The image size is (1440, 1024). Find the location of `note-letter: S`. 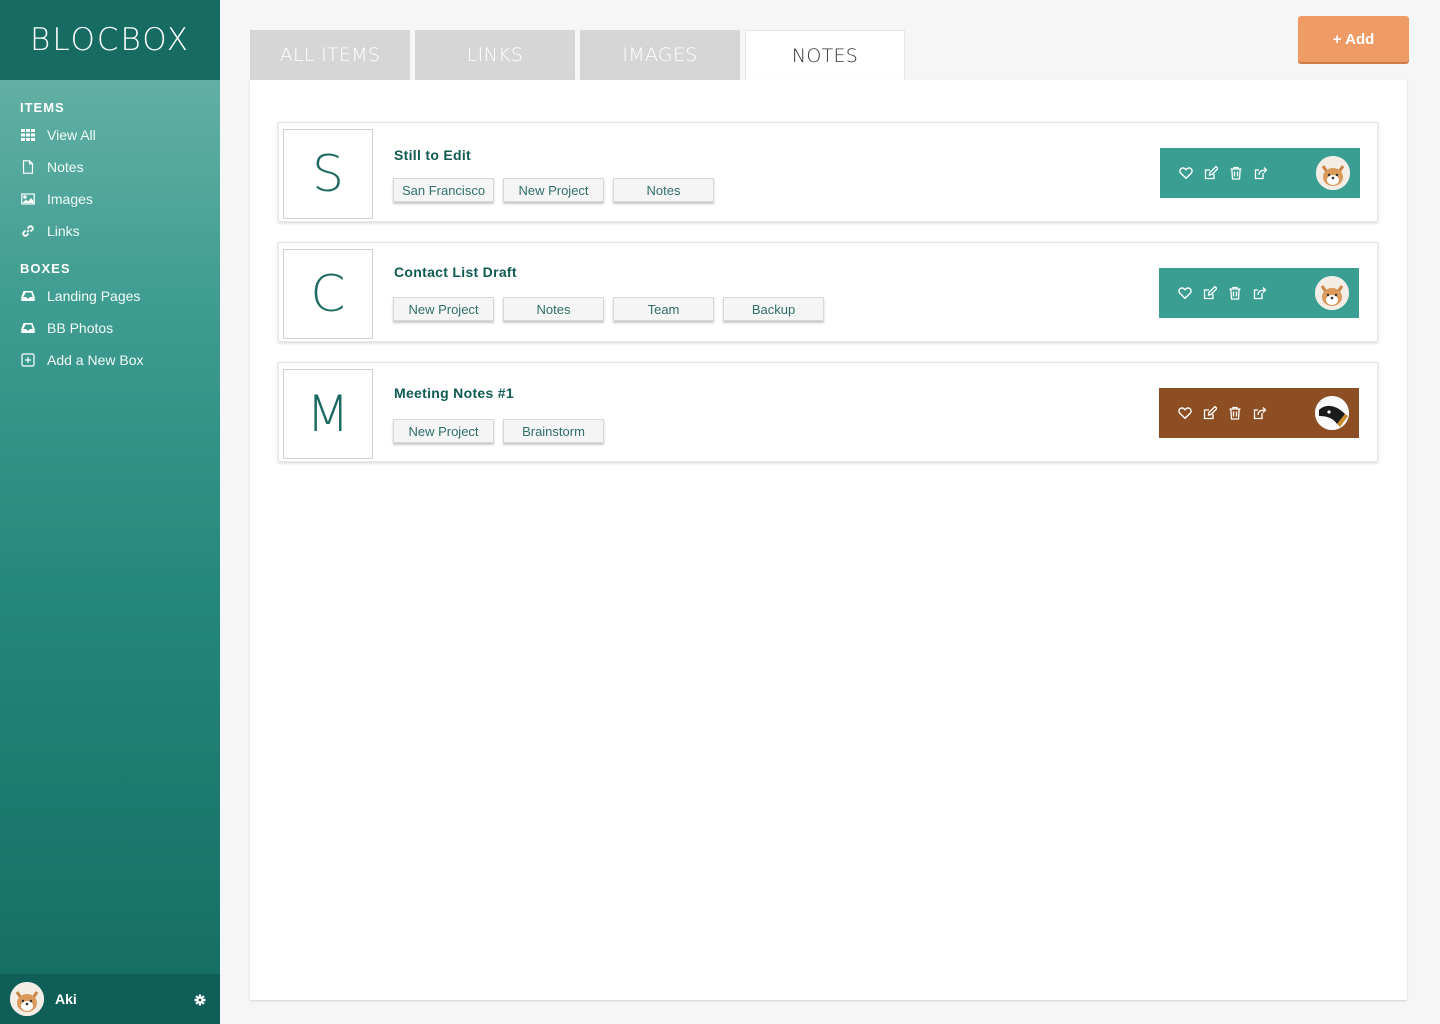

note-letter: S is located at coordinates (328, 174).